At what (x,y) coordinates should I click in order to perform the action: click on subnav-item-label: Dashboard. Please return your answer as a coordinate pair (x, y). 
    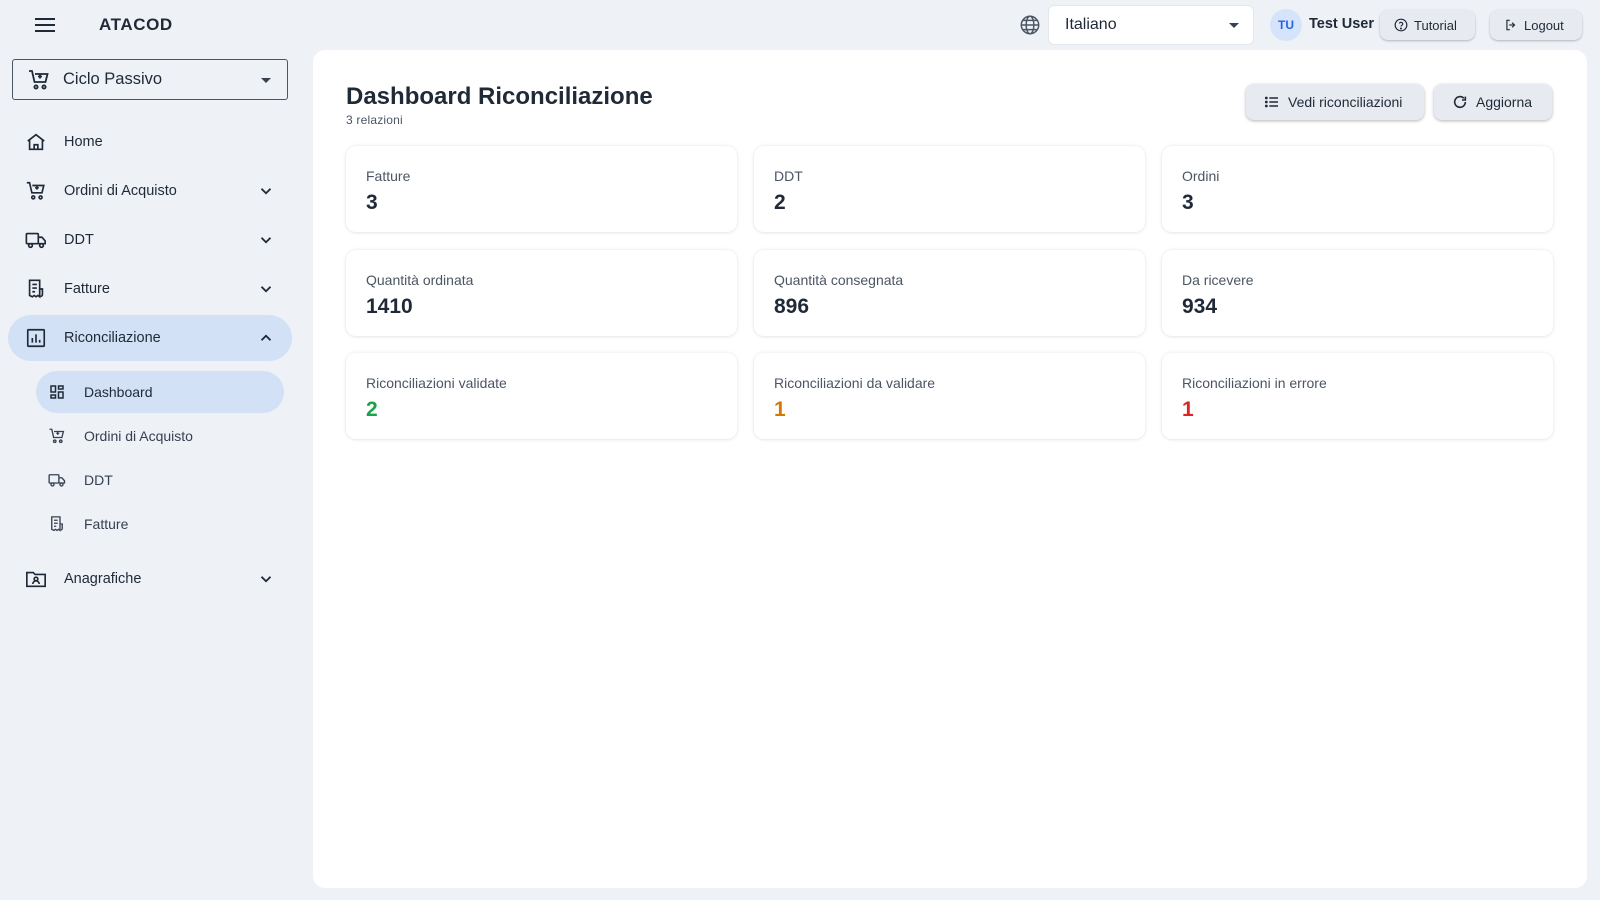
    Looking at the image, I should click on (118, 392).